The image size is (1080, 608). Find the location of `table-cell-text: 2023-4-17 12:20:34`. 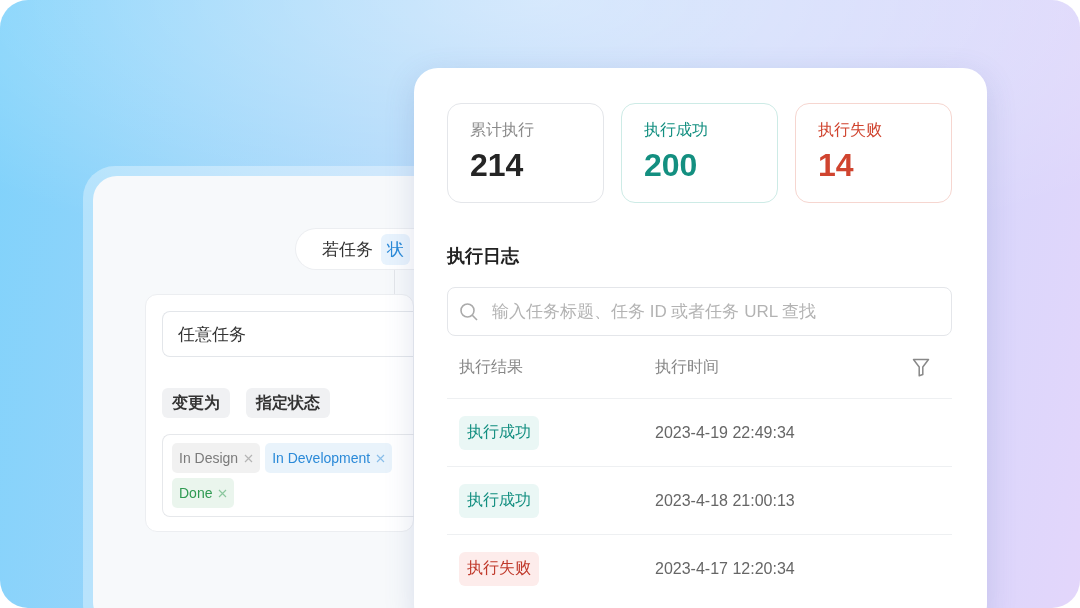

table-cell-text: 2023-4-17 12:20:34 is located at coordinates (725, 568).